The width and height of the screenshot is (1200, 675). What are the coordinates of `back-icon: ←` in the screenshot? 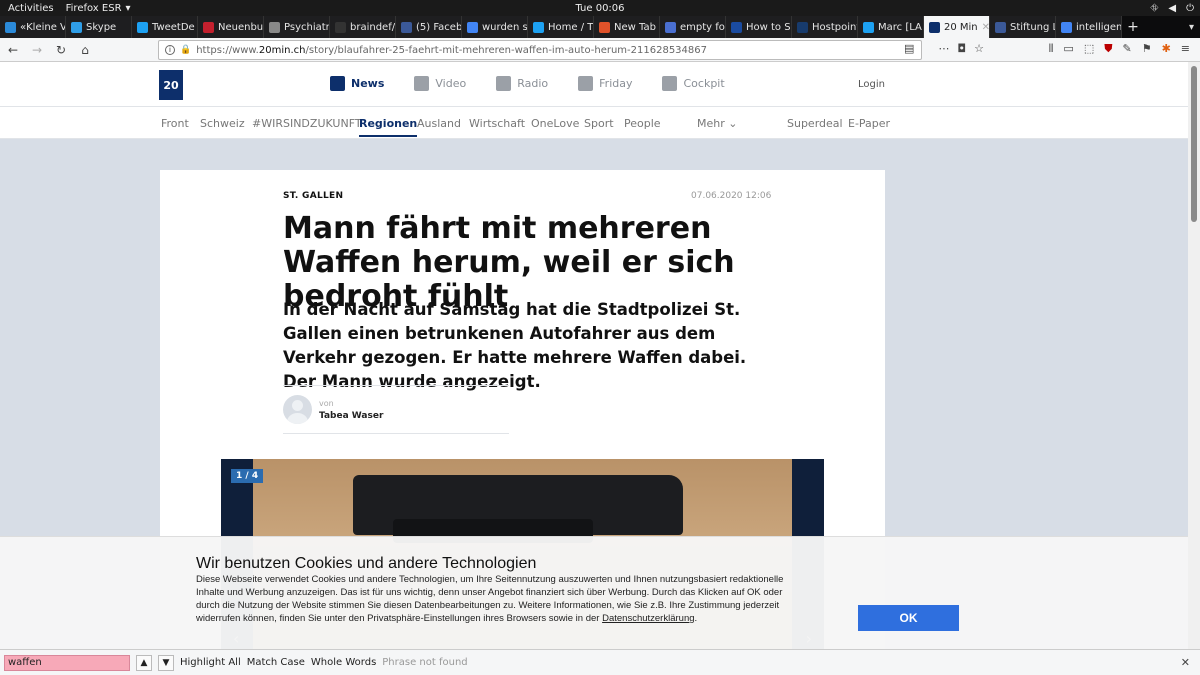 It's located at (13, 50).